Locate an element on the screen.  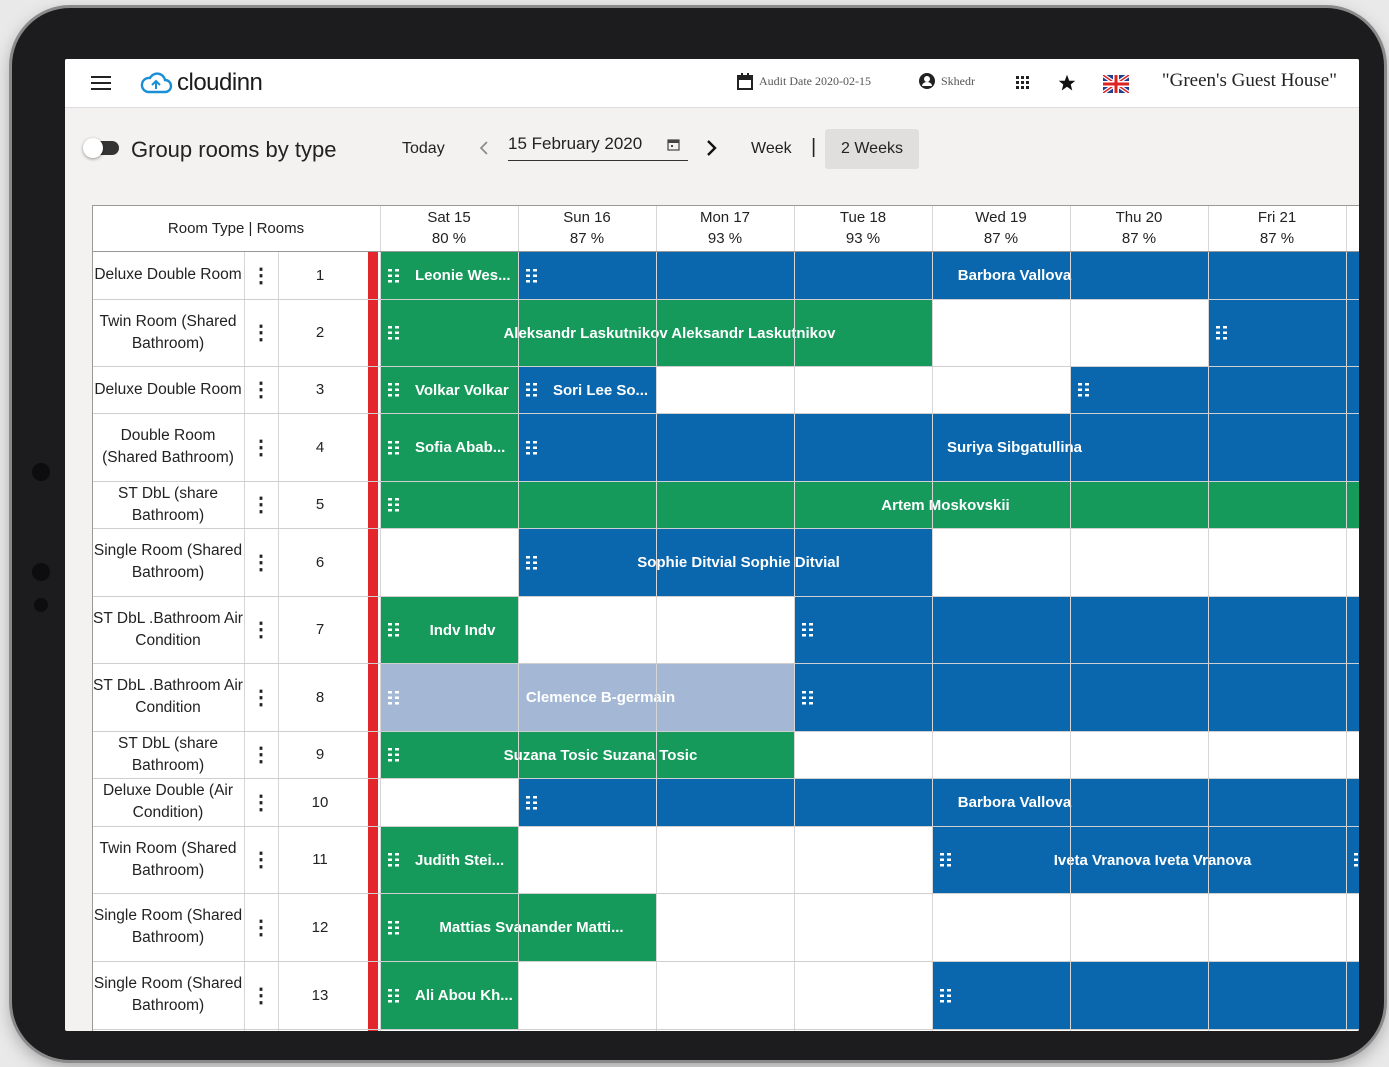
booking-block: Clemence B-germain is located at coordinates (587, 697).